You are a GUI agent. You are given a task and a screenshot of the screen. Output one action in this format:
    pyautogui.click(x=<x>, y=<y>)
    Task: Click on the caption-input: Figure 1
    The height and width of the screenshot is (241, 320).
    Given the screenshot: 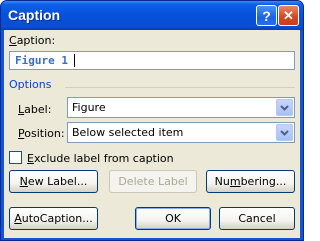 What is the action you would take?
    pyautogui.click(x=152, y=60)
    